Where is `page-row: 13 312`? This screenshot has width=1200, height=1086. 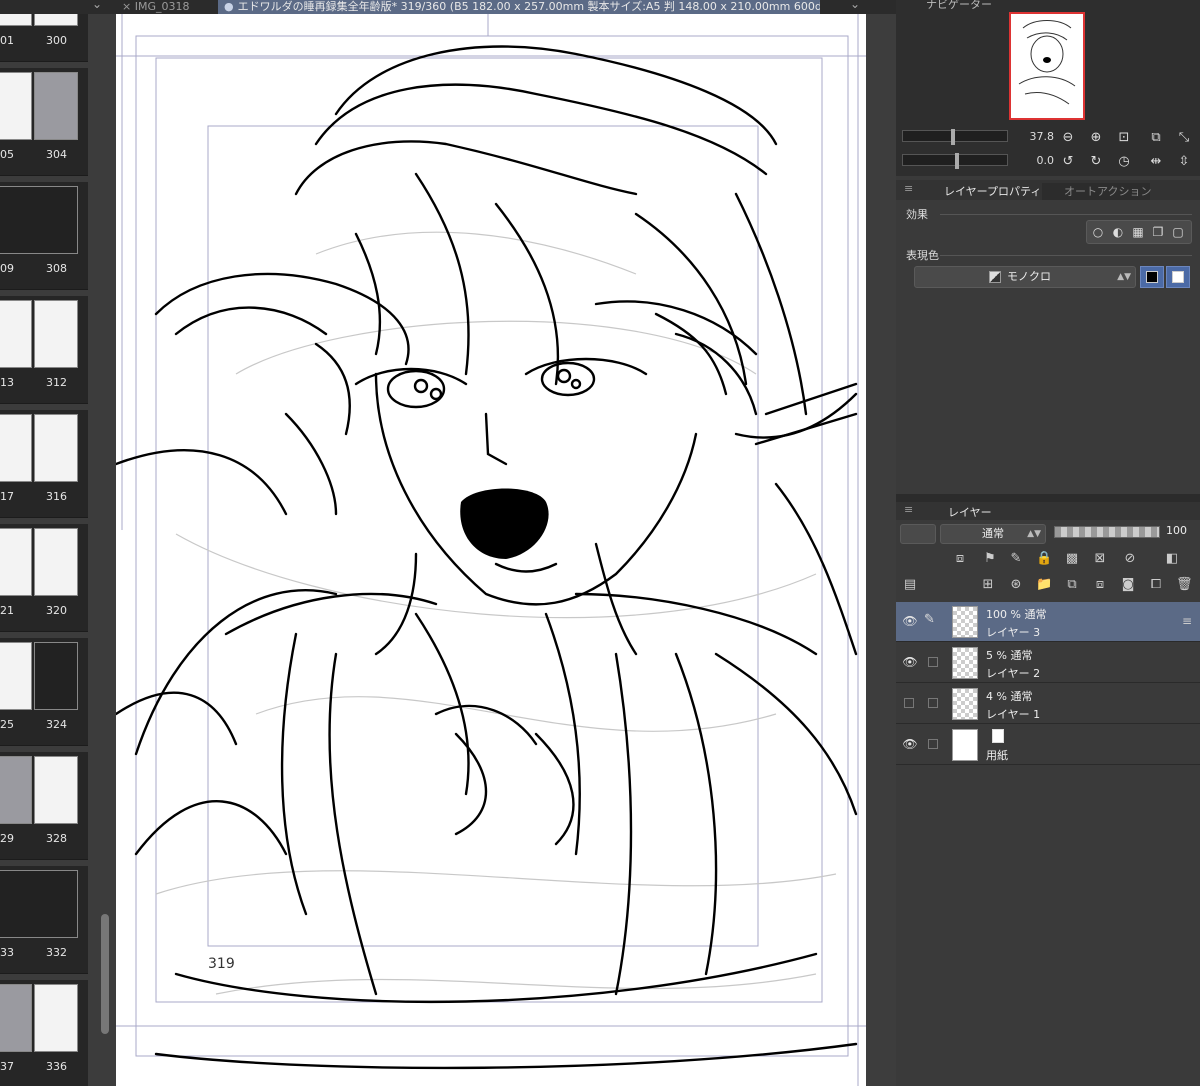
page-row: 13 312 is located at coordinates (44, 350).